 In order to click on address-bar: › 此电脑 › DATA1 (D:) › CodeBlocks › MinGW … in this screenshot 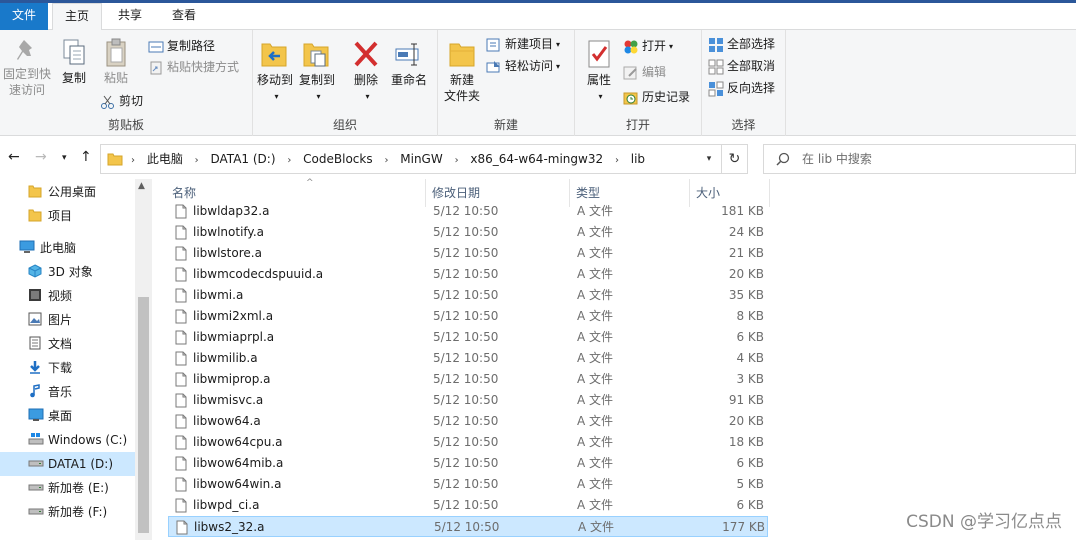, I will do `click(424, 159)`.